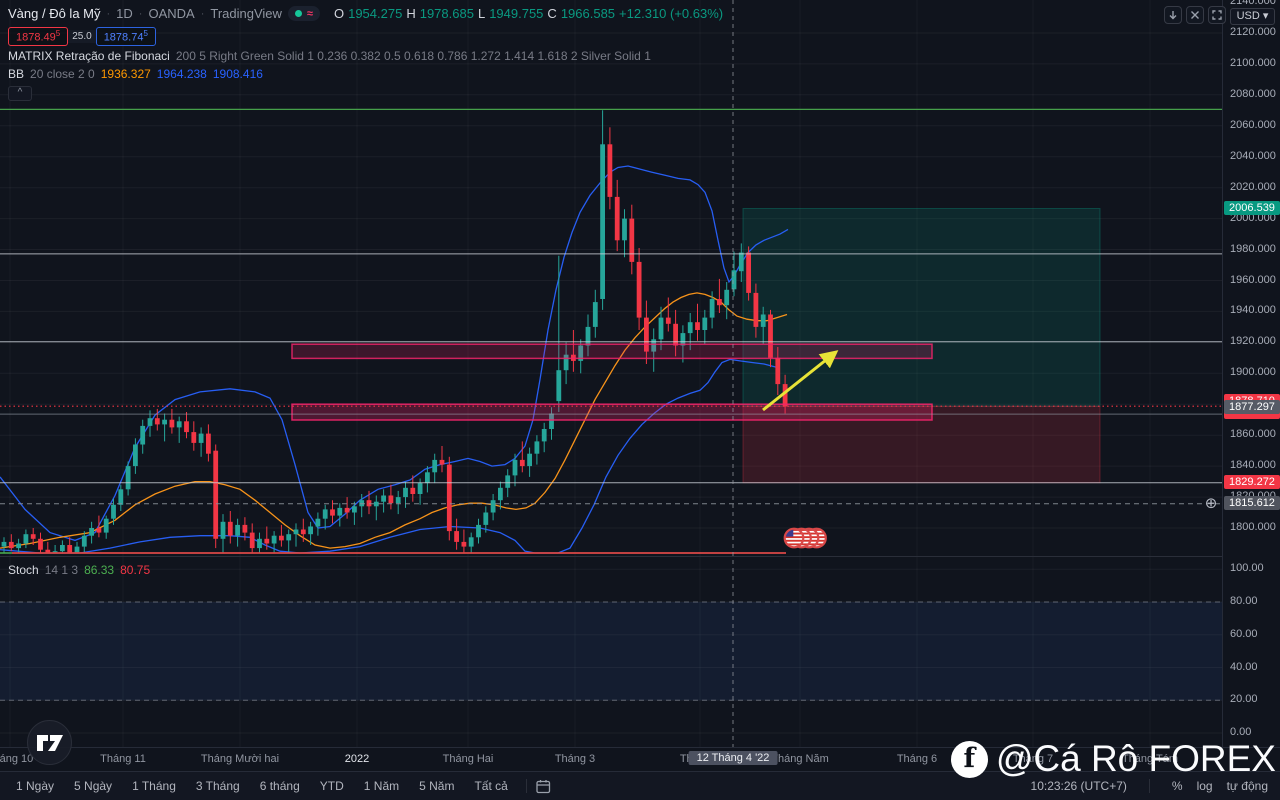 Image resolution: width=1280 pixels, height=800 pixels. What do you see at coordinates (1211, 504) in the screenshot?
I see `add-alert-plus-icon: ⊕` at bounding box center [1211, 504].